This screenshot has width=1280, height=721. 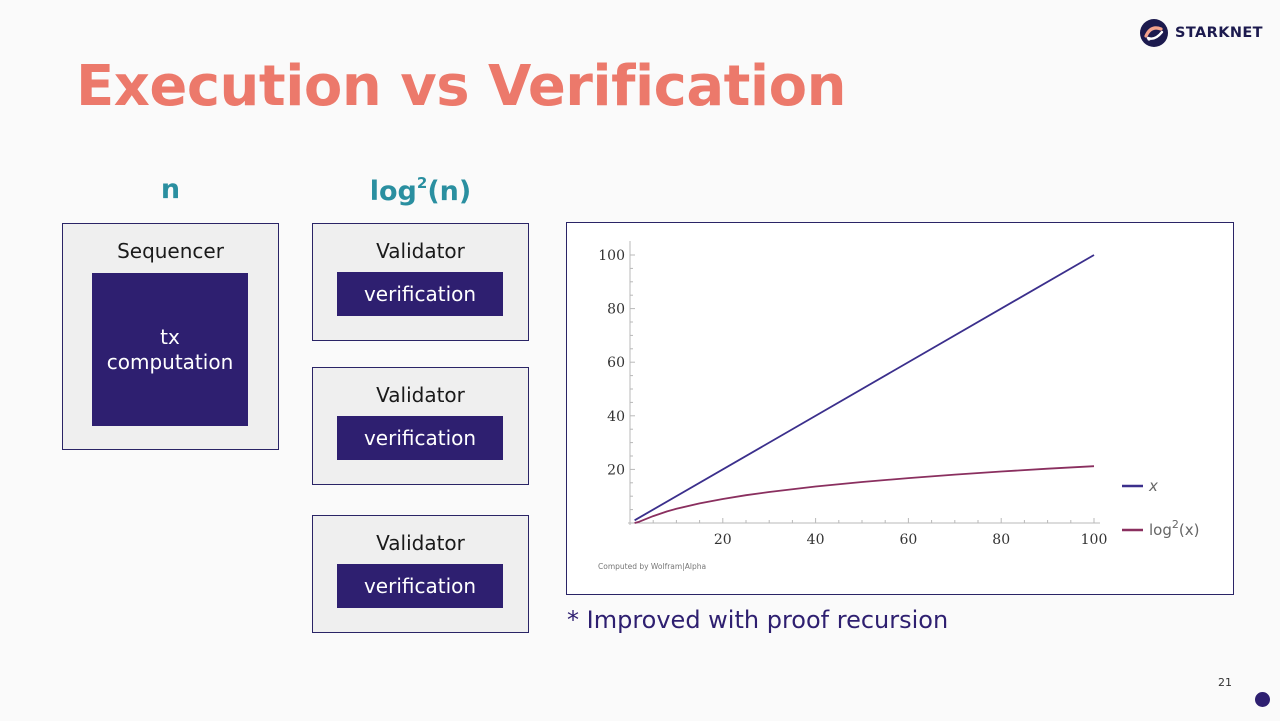 What do you see at coordinates (461, 86) in the screenshot?
I see `slide-title: Execution vs Verification` at bounding box center [461, 86].